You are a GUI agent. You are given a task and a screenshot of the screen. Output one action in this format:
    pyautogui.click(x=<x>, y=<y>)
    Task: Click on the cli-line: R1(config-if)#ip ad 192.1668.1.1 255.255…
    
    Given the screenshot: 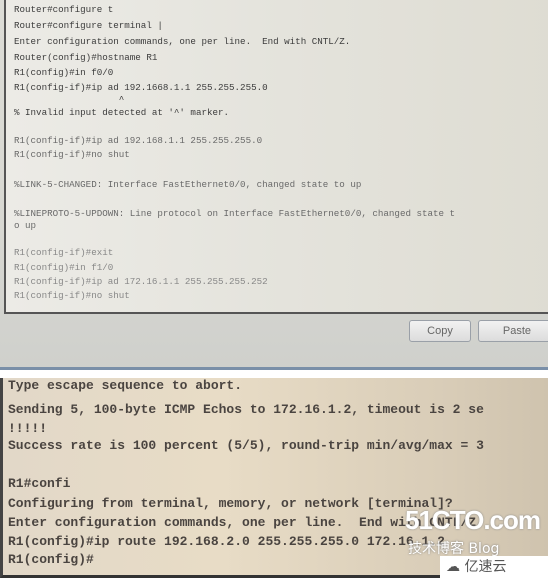 What is the action you would take?
    pyautogui.click(x=141, y=87)
    